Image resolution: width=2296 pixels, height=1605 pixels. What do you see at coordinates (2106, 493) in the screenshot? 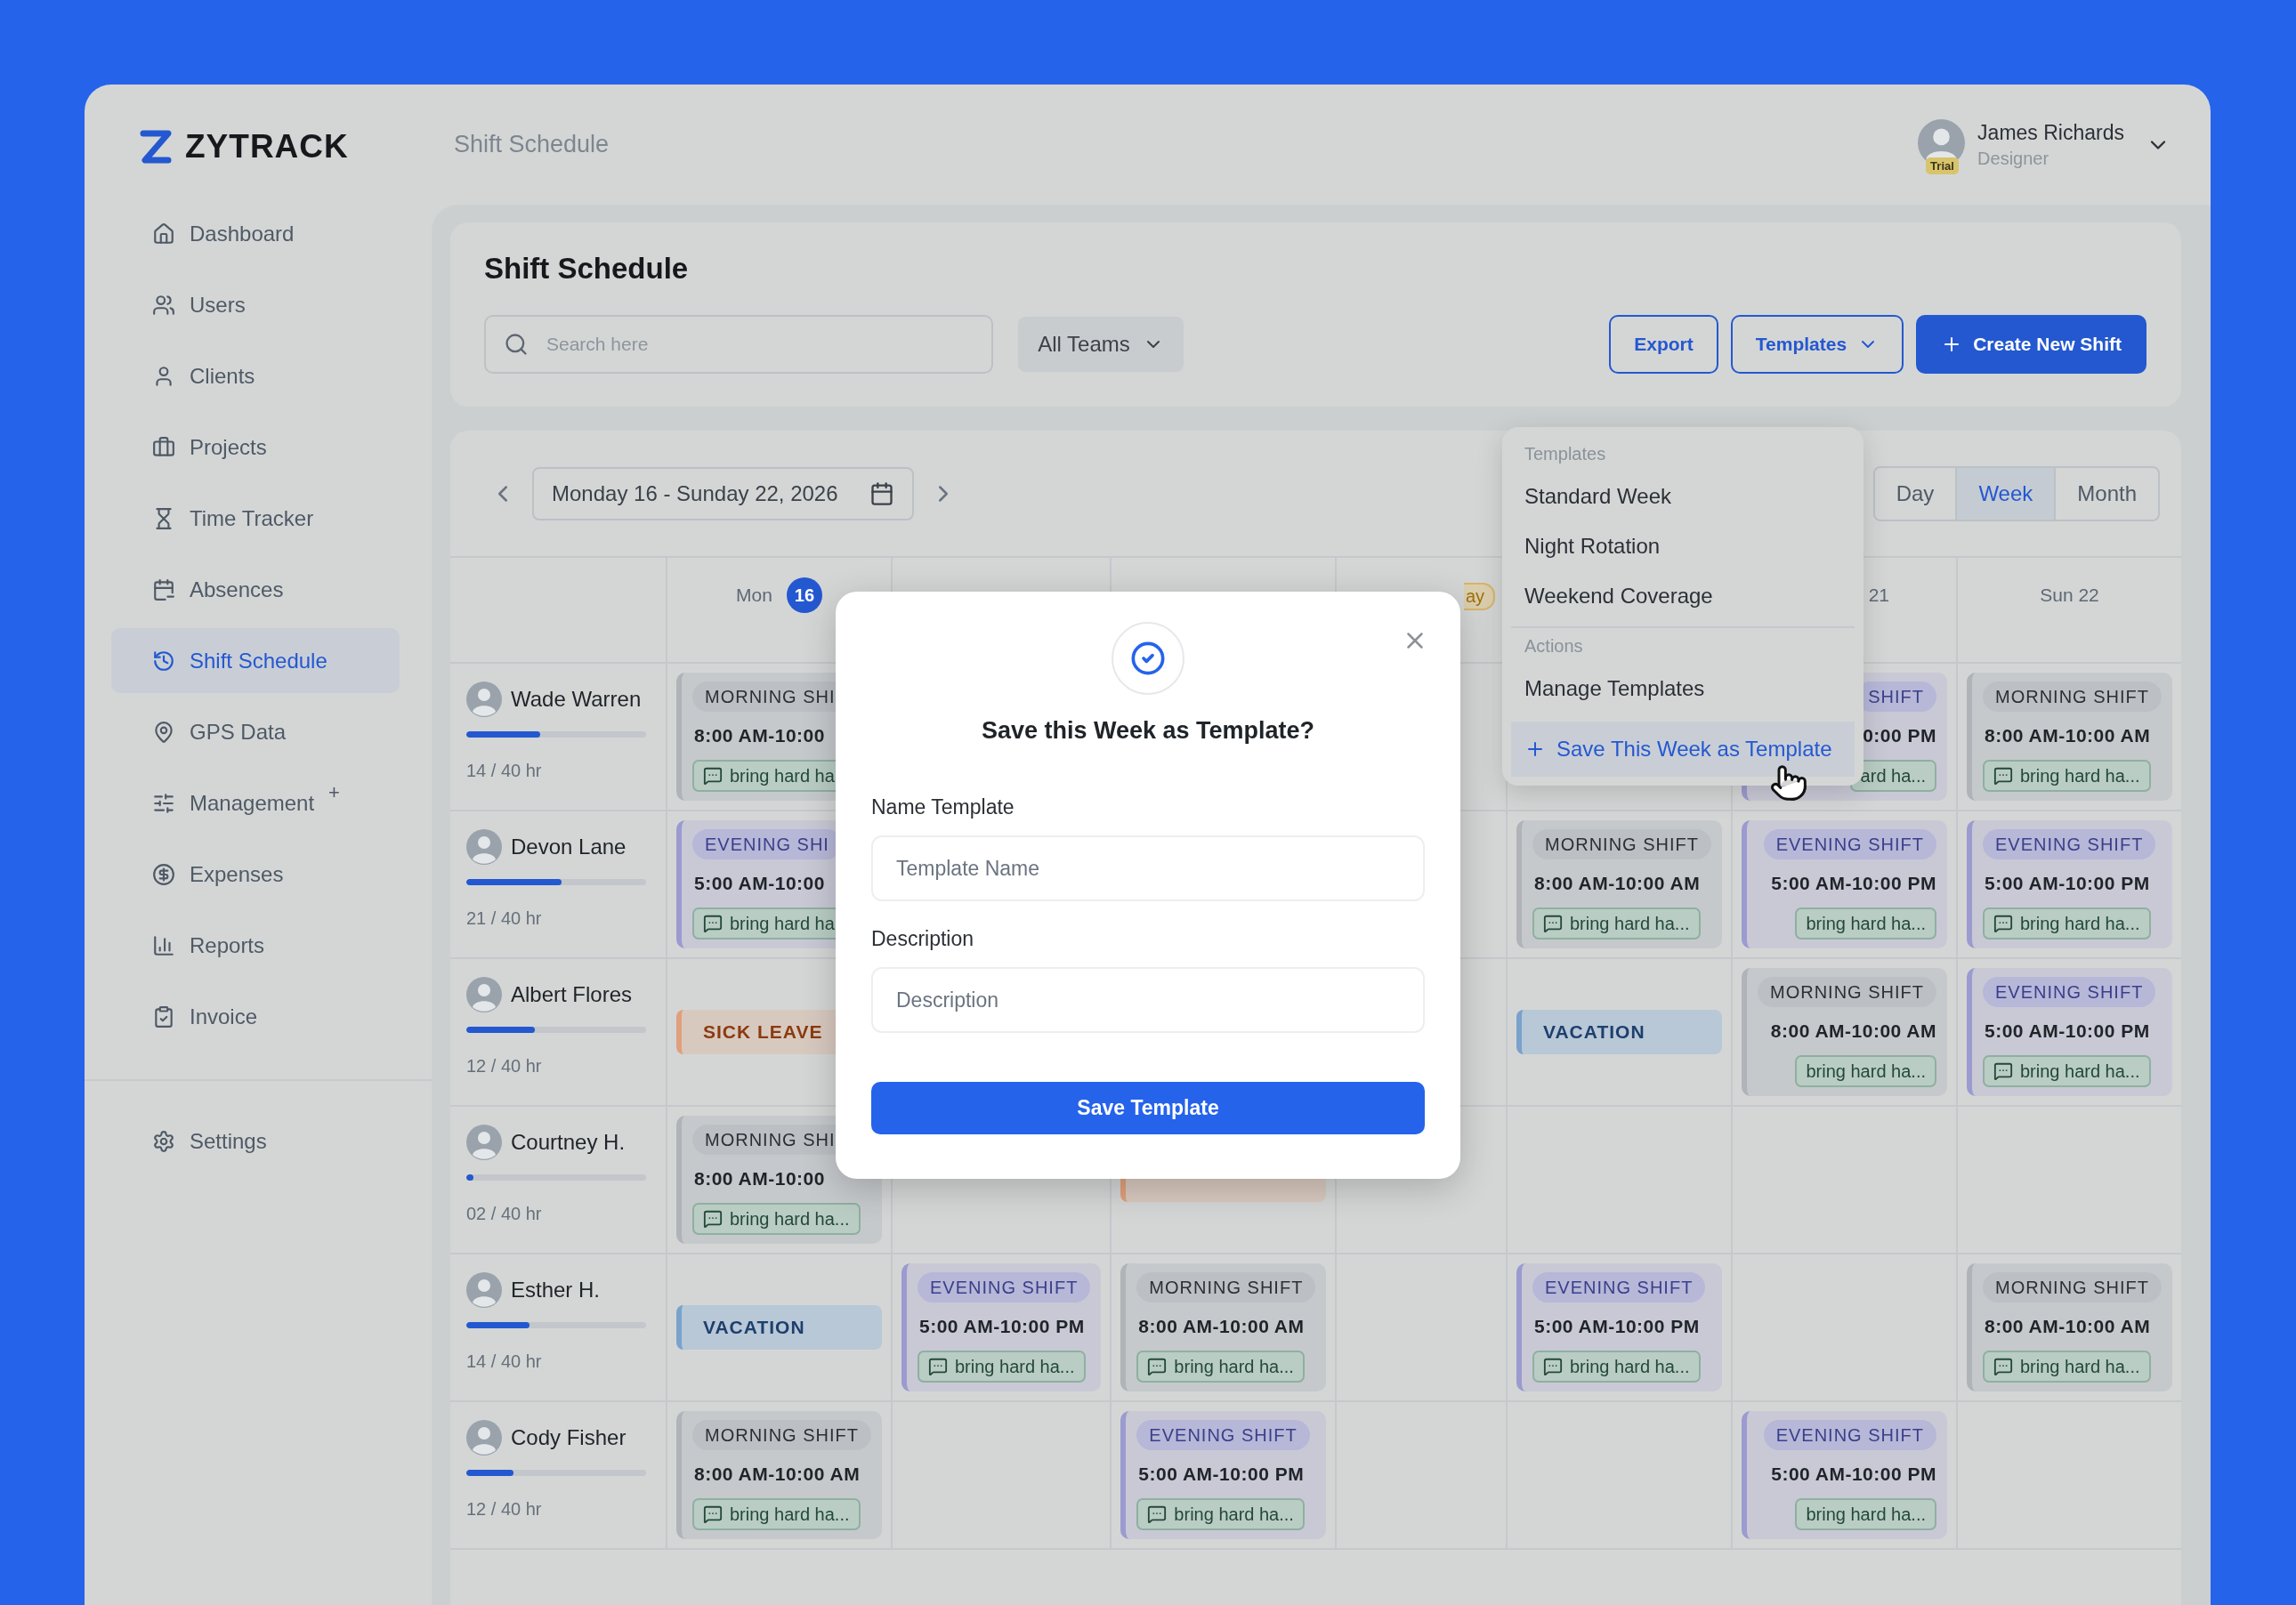
I see `view-tab: Month` at bounding box center [2106, 493].